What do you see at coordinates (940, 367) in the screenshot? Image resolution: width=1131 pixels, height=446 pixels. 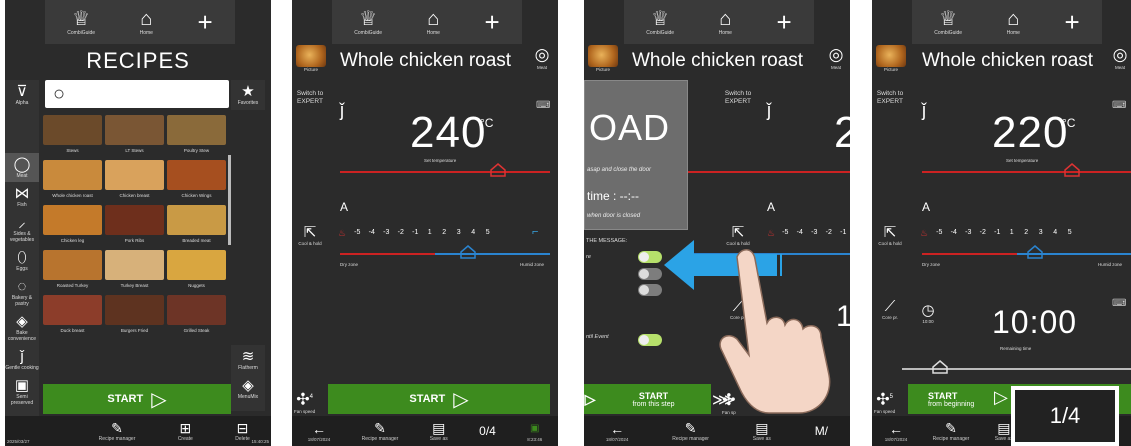 I see `time-slider-handle` at bounding box center [940, 367].